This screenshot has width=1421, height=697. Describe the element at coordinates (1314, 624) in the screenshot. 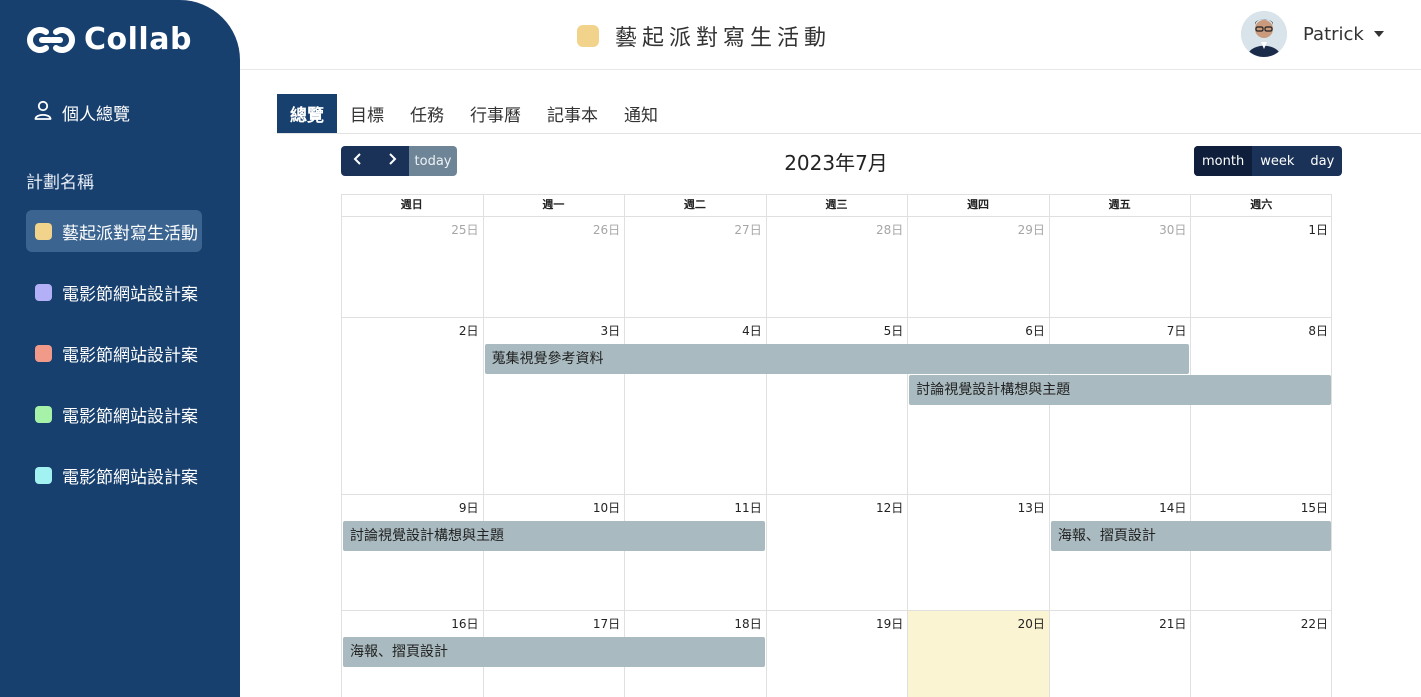

I see `day-number: 22日` at that location.